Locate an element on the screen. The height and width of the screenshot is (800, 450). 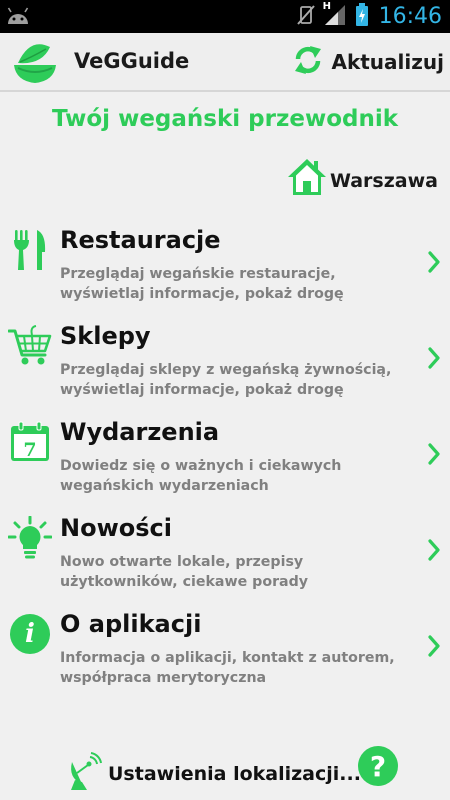
refresh-button: Aktualizuj is located at coordinates (368, 62).